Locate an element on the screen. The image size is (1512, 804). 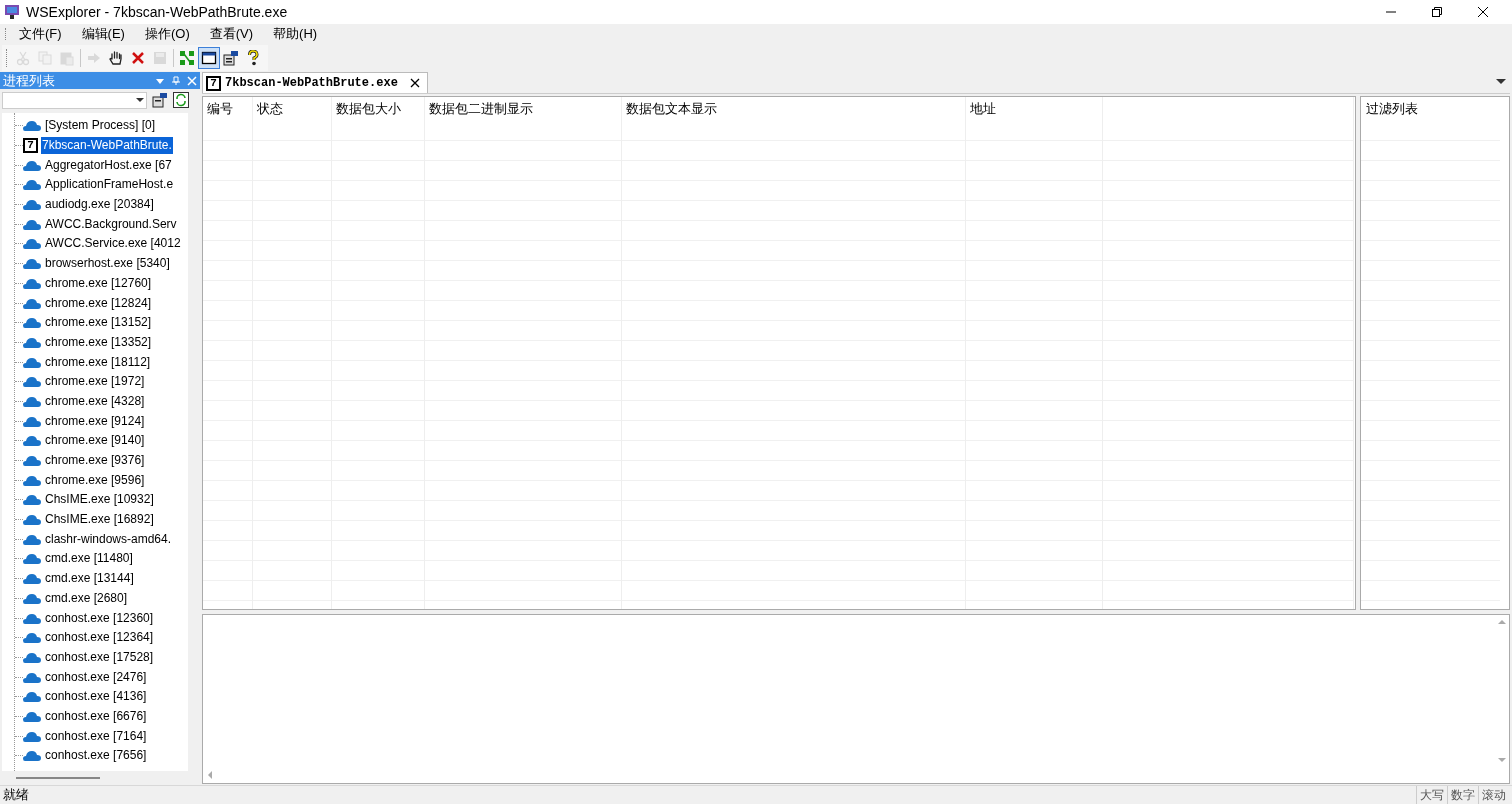
process-item: conhost.exe [12364] is located at coordinates (99, 638).